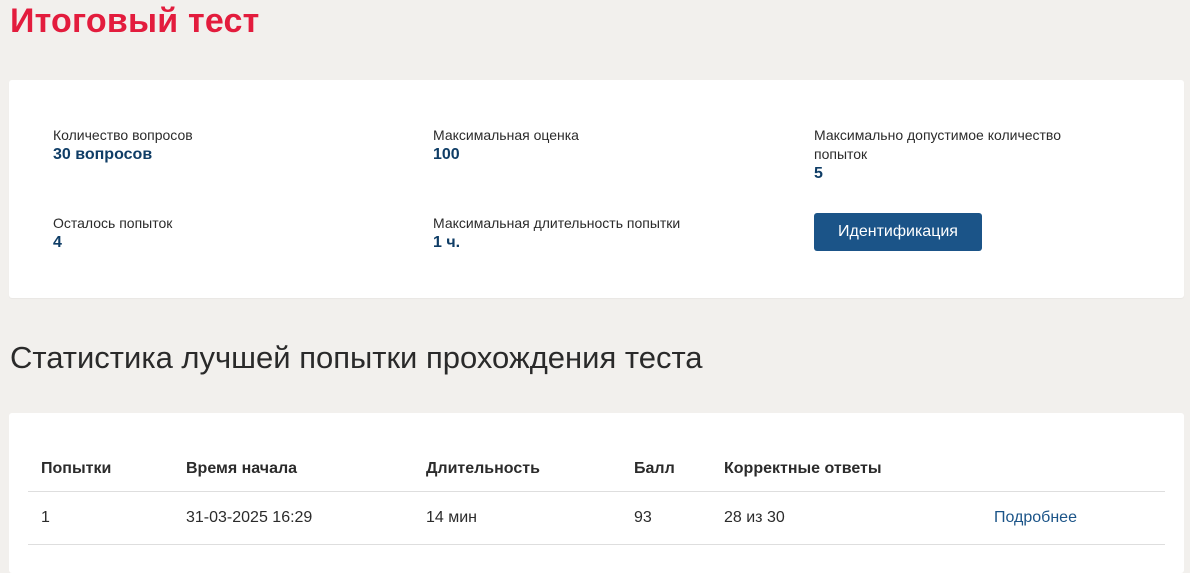 The image size is (1190, 573). What do you see at coordinates (852, 518) in the screenshot?
I see `cell-correct-answers: 28 из 30` at bounding box center [852, 518].